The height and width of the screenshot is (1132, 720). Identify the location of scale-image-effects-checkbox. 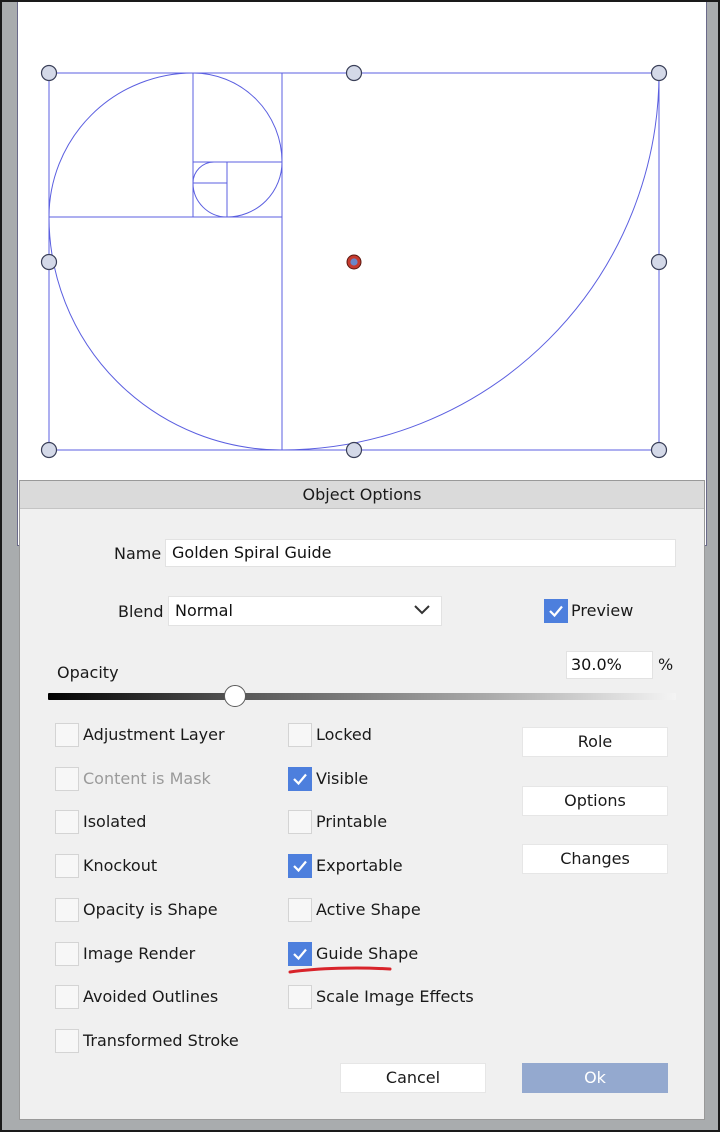
(300, 997).